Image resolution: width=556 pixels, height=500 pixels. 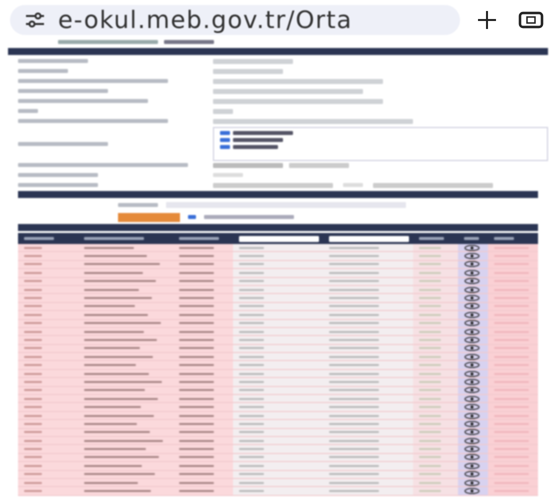 What do you see at coordinates (35, 20) in the screenshot?
I see `site-settings-icon` at bounding box center [35, 20].